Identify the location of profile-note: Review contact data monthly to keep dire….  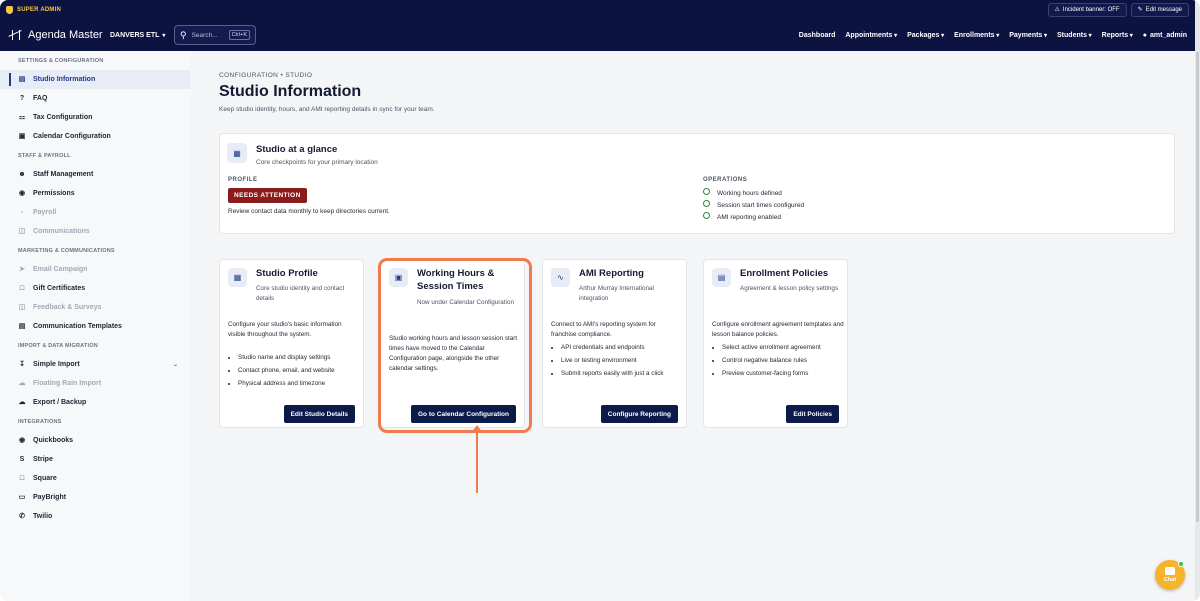
(309, 211).